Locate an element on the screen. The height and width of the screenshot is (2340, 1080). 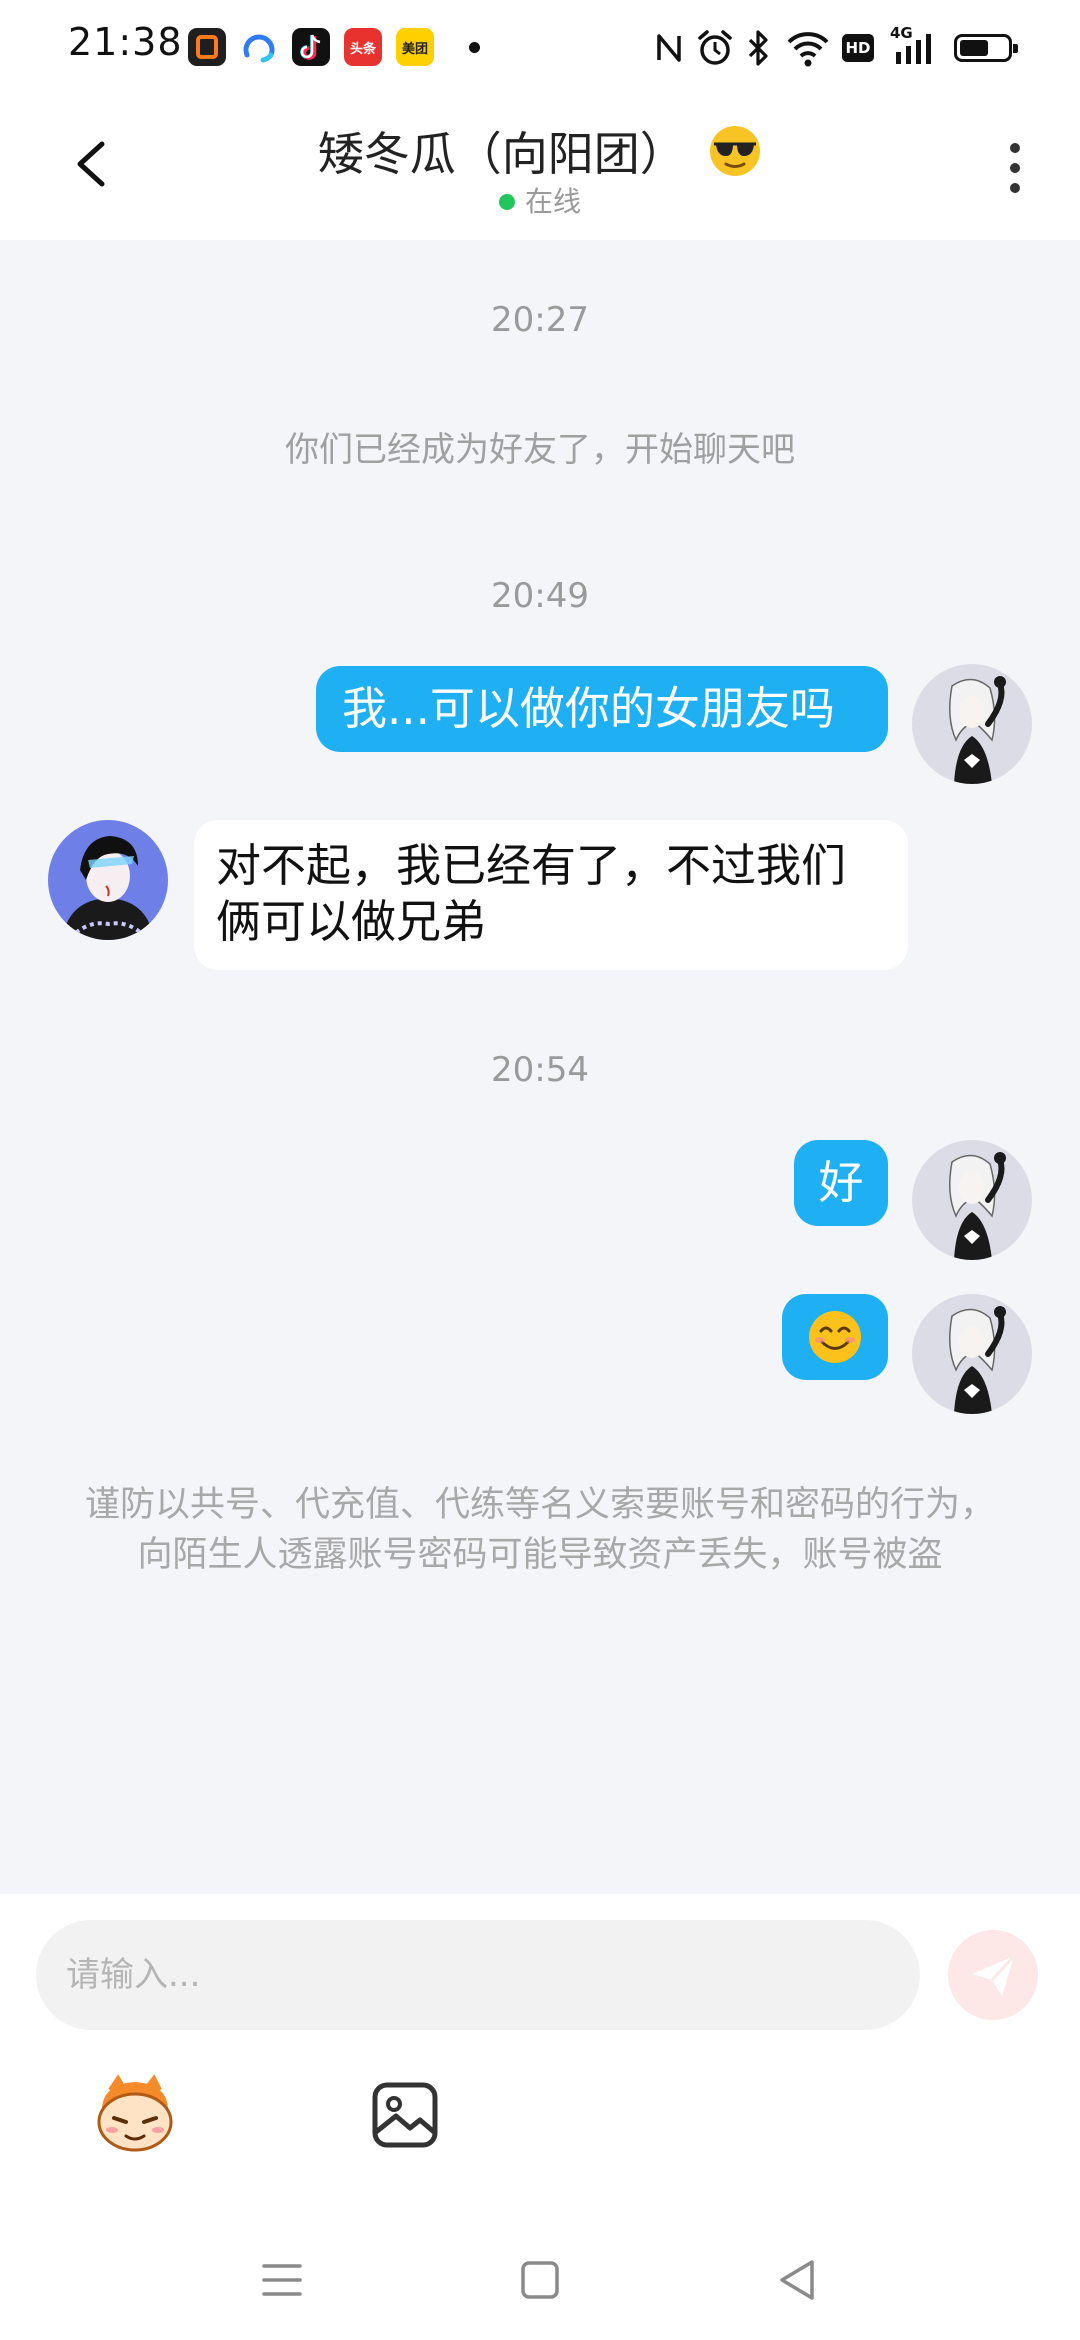
wifi-icon is located at coordinates (808, 49).